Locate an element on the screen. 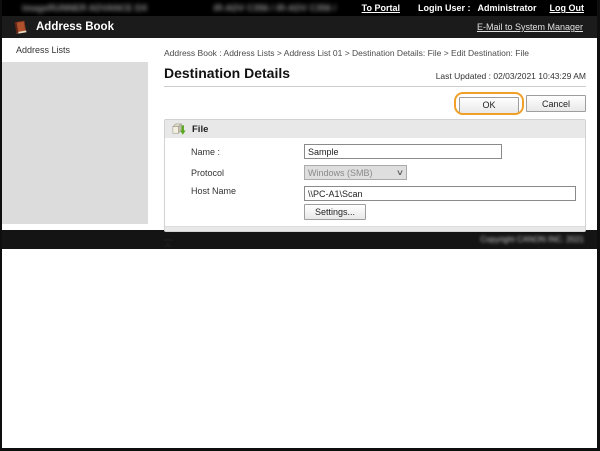 This screenshot has width=600, height=451. name-label: Name : is located at coordinates (206, 151).